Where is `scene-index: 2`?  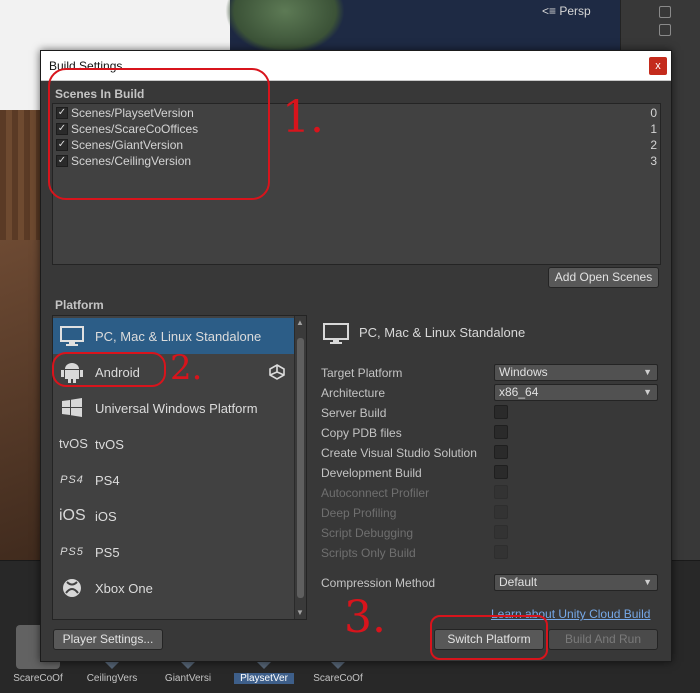
scene-index: 2 is located at coordinates (653, 145).